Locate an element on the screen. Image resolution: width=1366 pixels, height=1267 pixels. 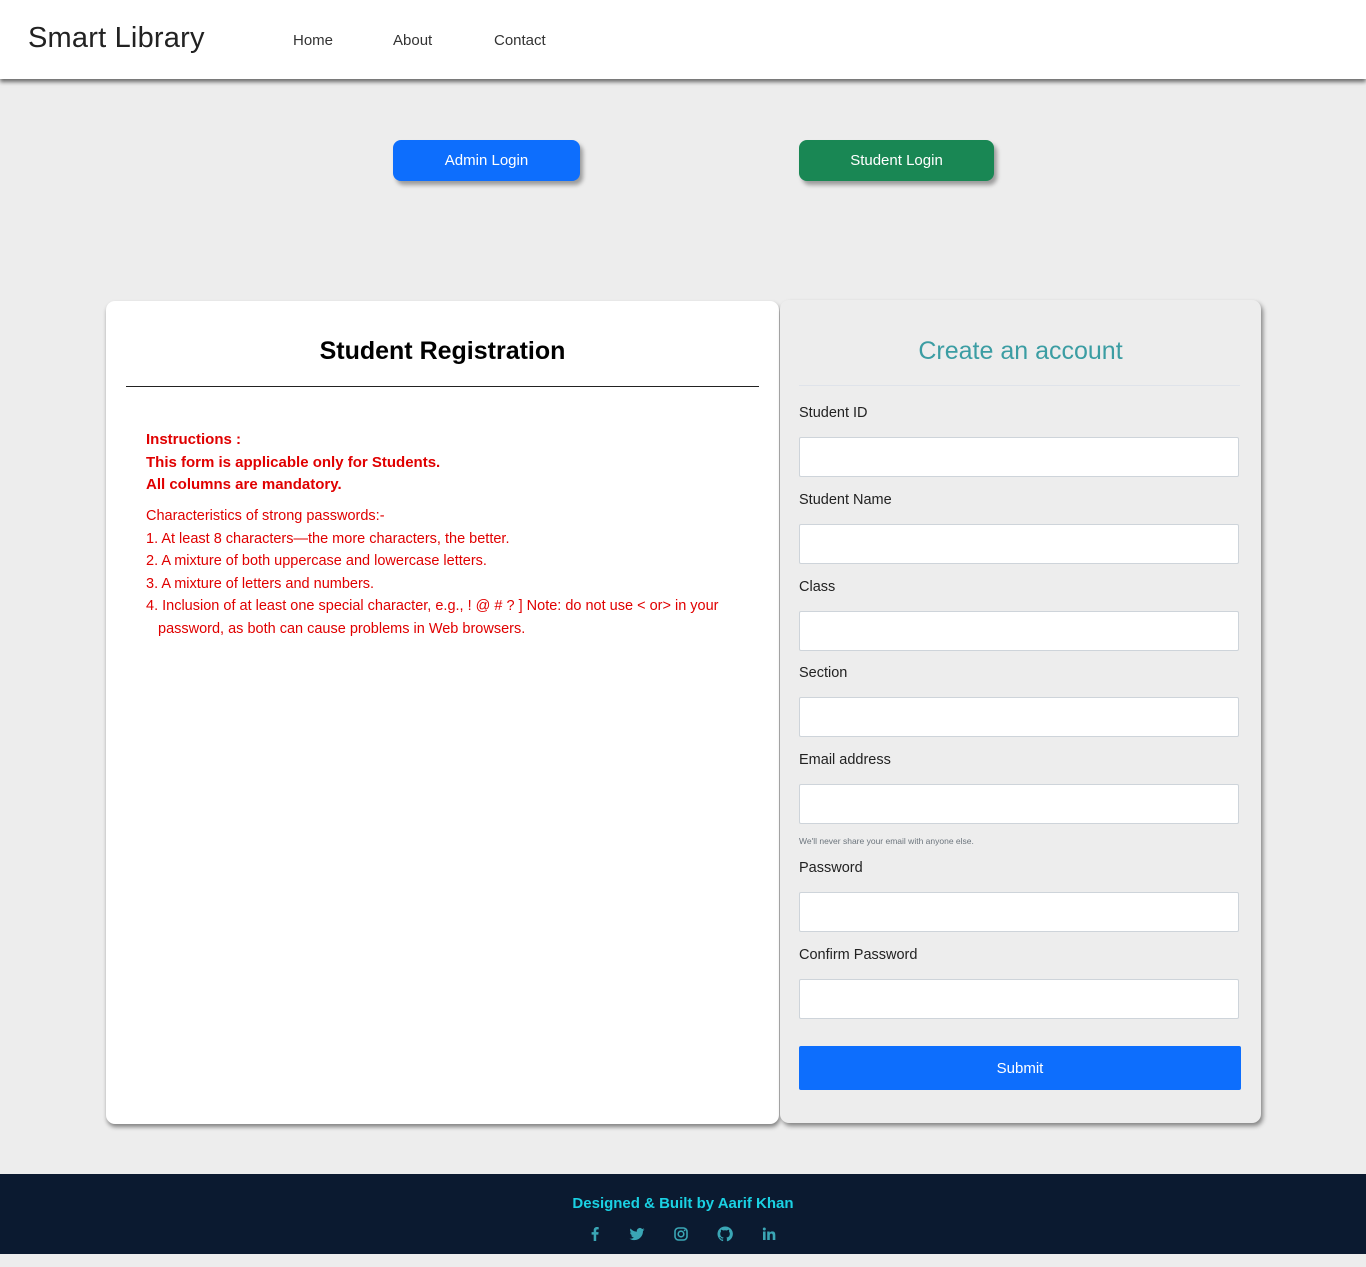
form-title: Create an account is located at coordinates (1020, 351).